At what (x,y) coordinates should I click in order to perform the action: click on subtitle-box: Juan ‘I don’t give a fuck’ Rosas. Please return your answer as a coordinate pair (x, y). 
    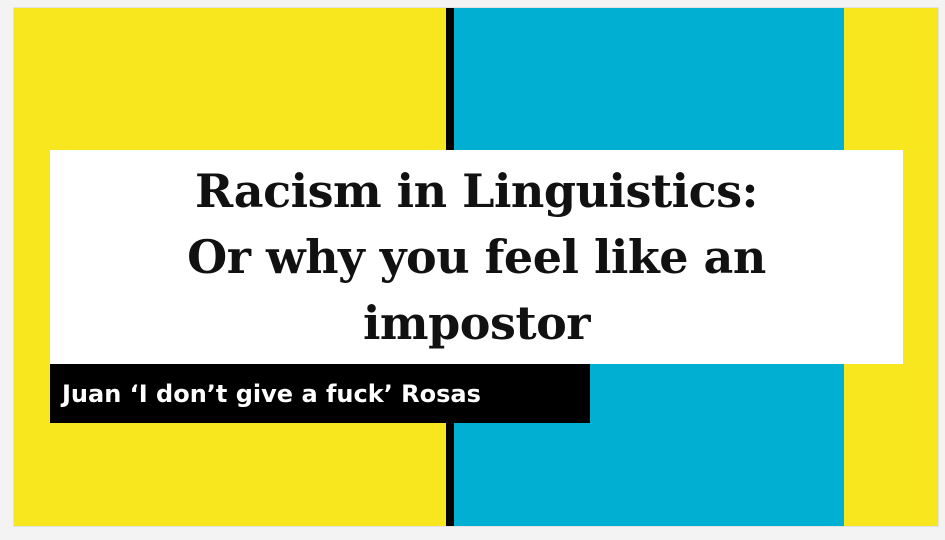
    Looking at the image, I should click on (320, 393).